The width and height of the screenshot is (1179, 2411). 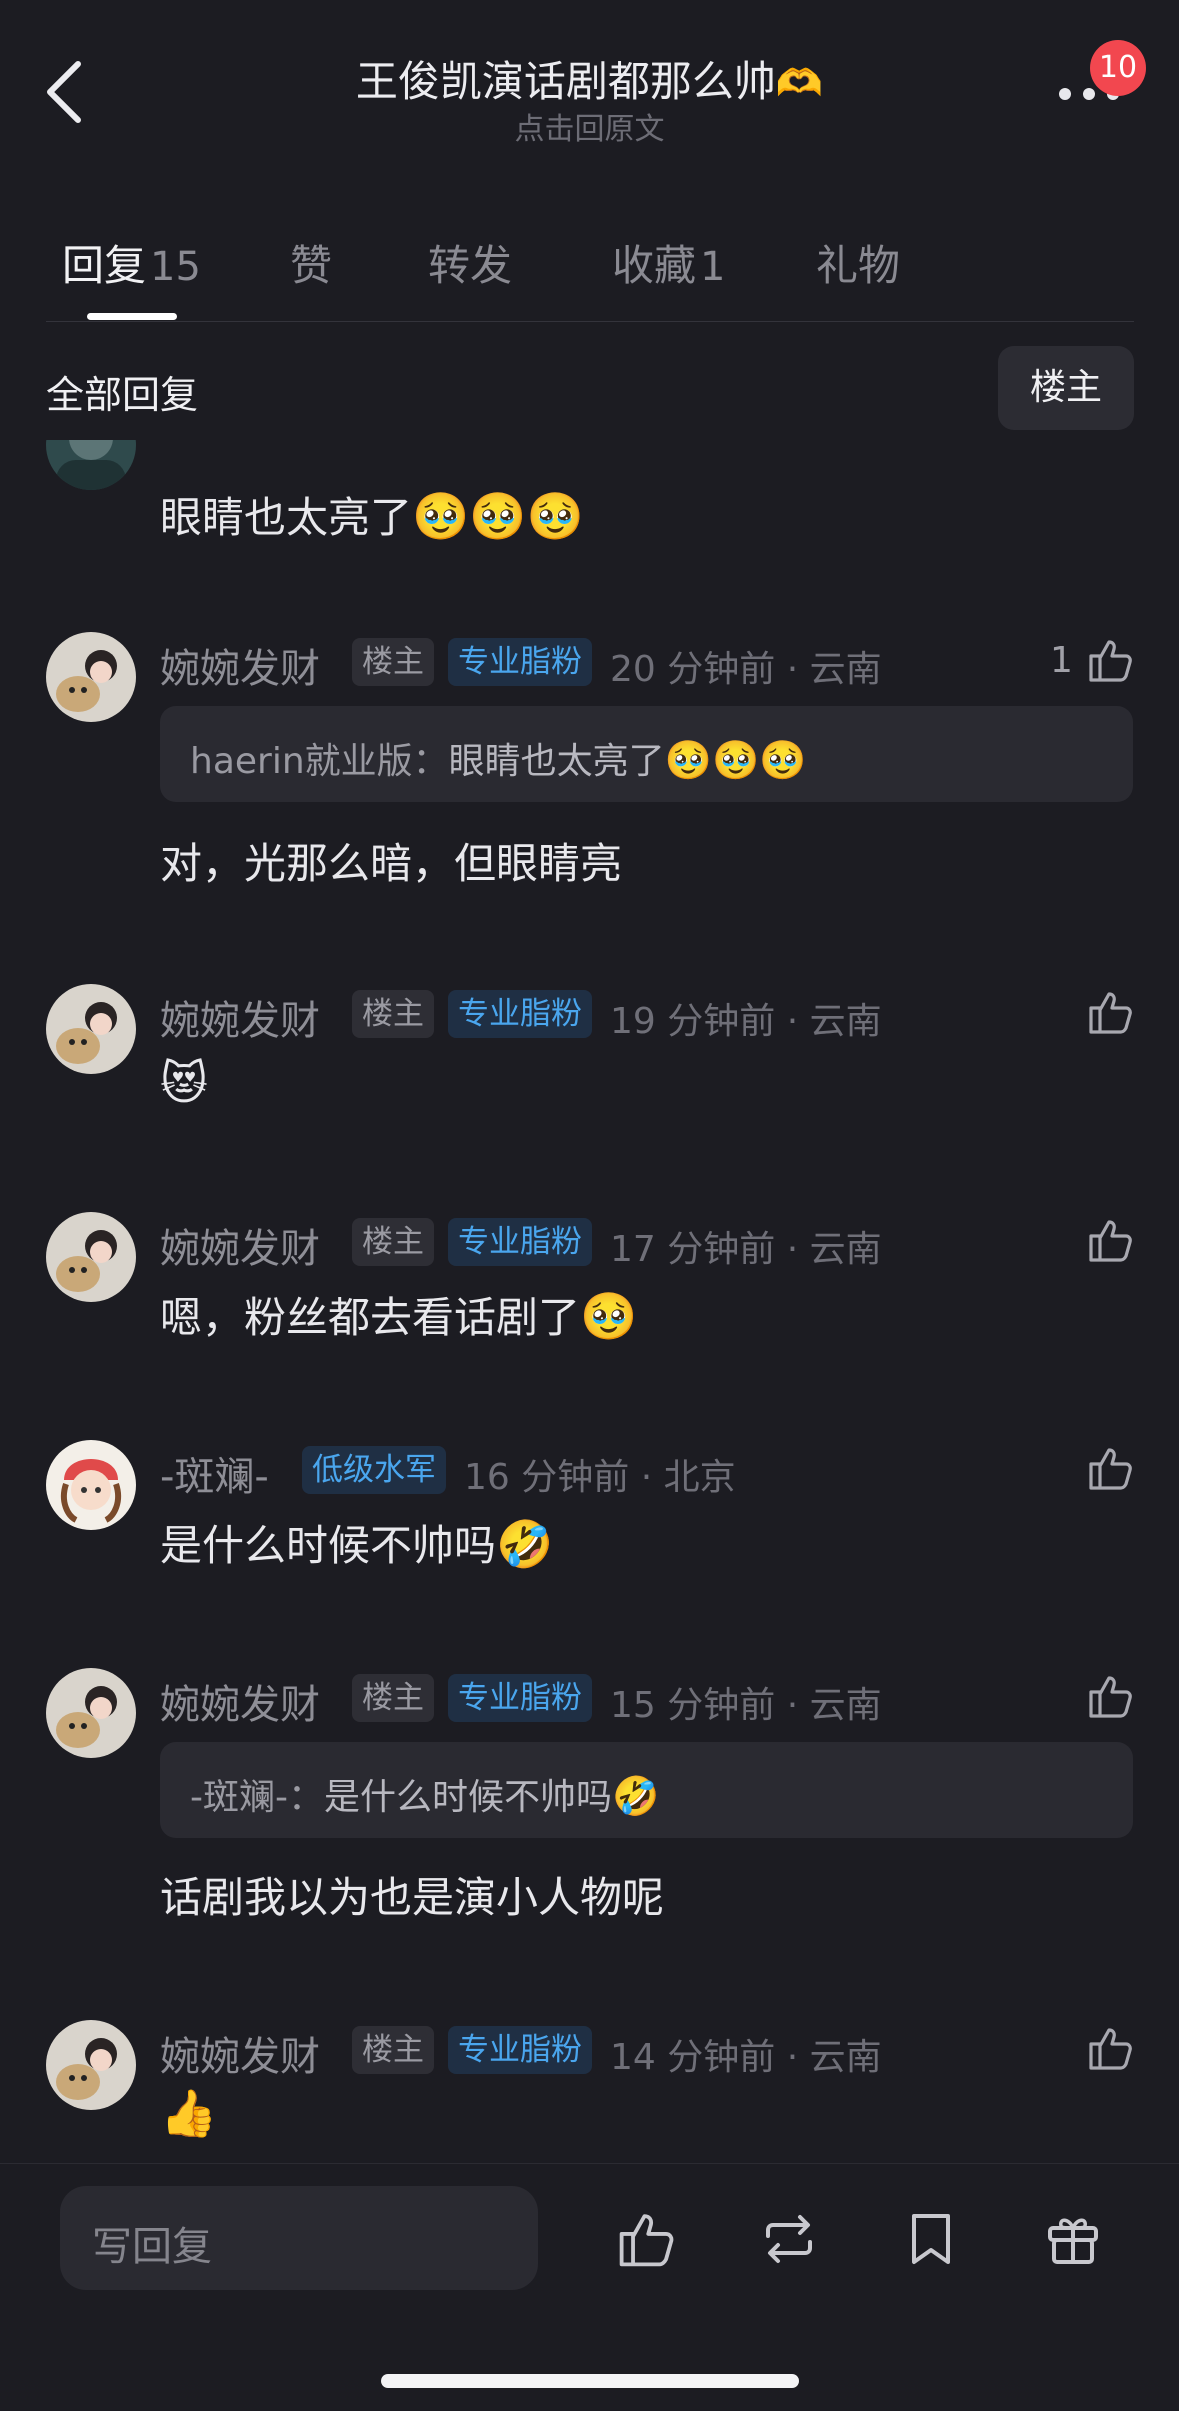 I want to click on repost-button, so click(x=789, y=2239).